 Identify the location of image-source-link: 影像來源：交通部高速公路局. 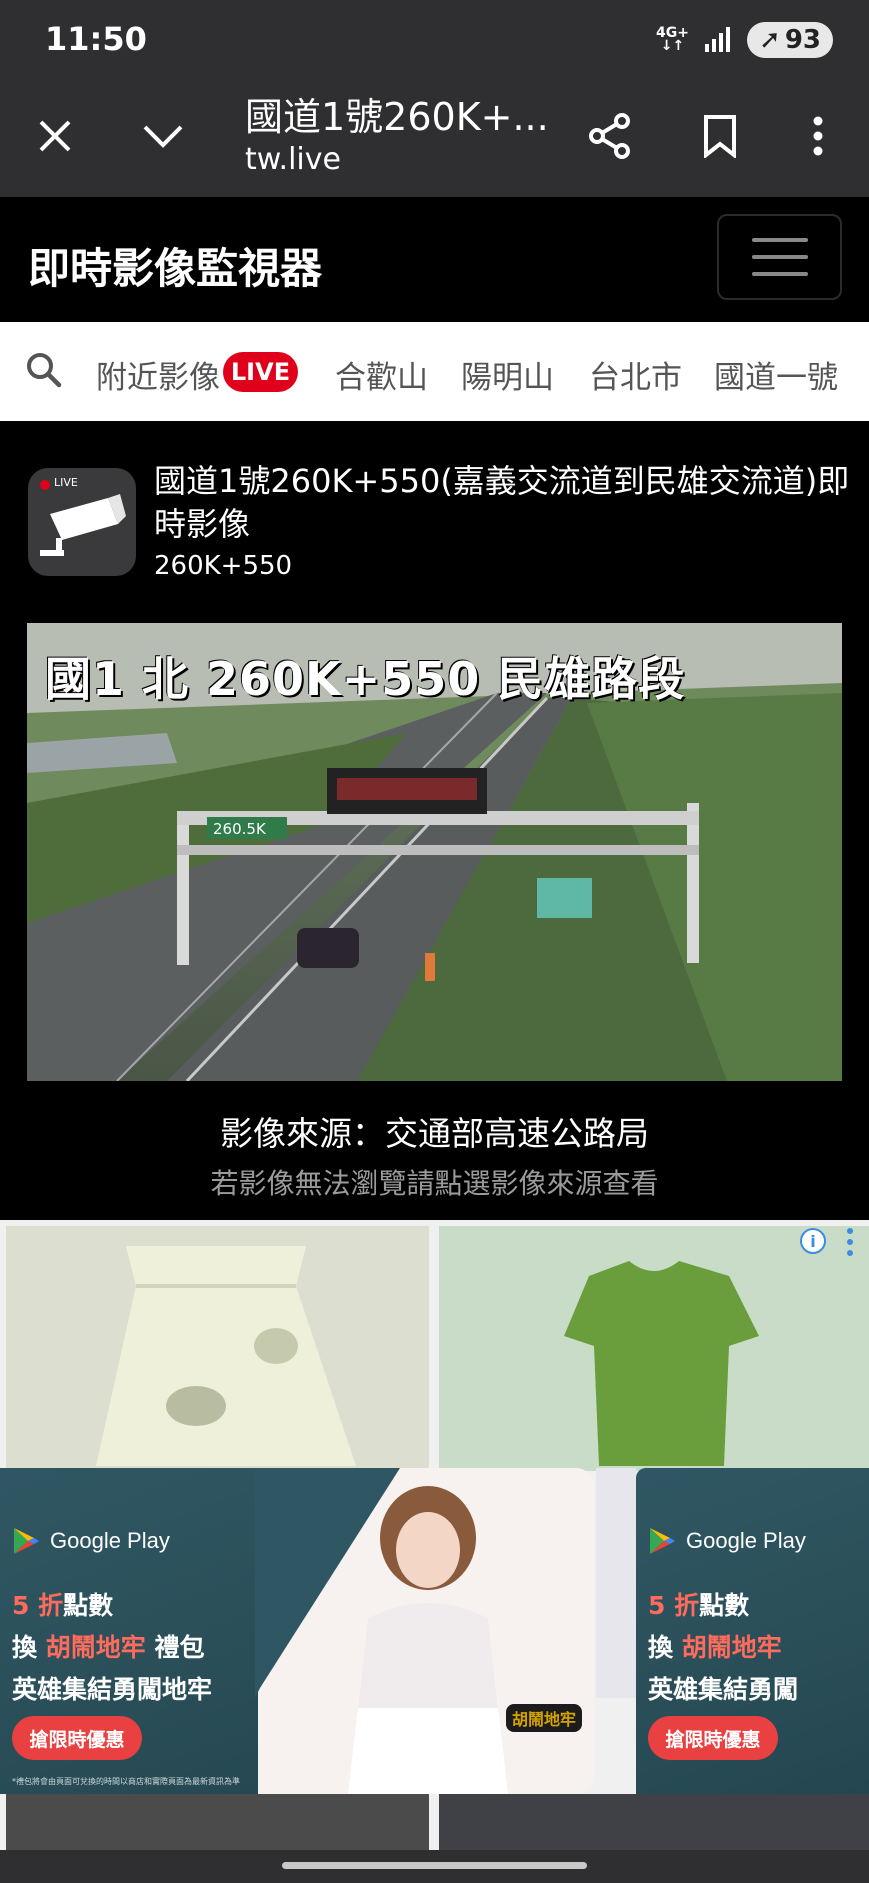
(434, 1131).